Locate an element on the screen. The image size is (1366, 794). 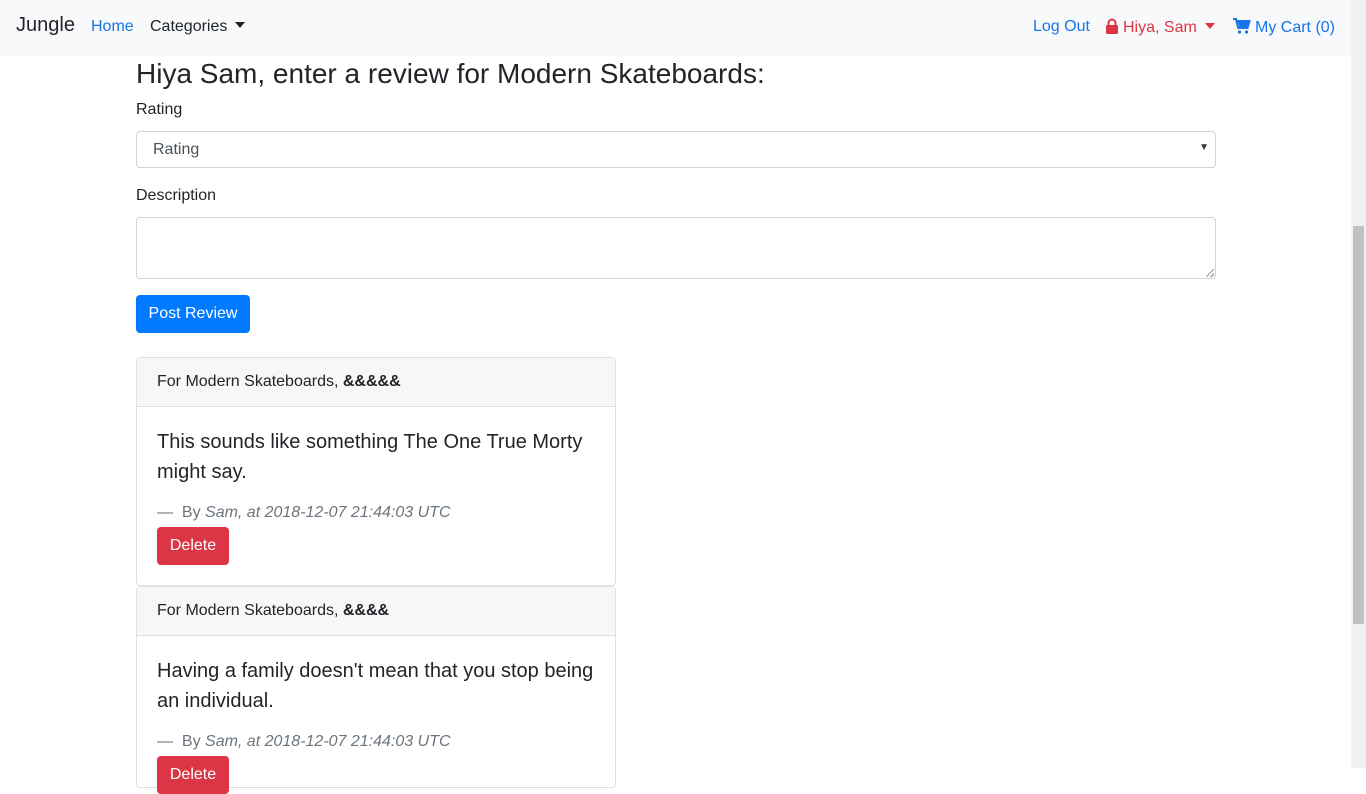
nav-logout-link: Log Out is located at coordinates (1061, 27).